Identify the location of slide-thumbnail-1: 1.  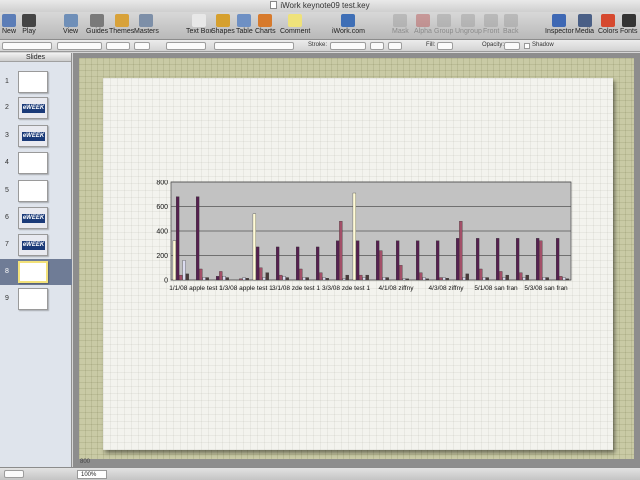
(36, 82).